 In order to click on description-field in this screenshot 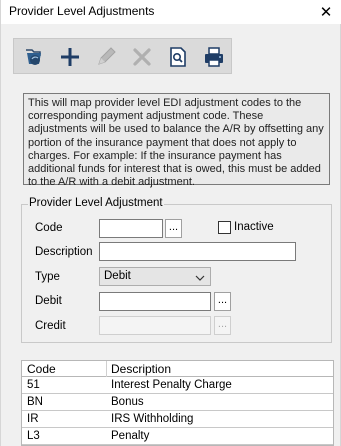, I will do `click(197, 251)`.